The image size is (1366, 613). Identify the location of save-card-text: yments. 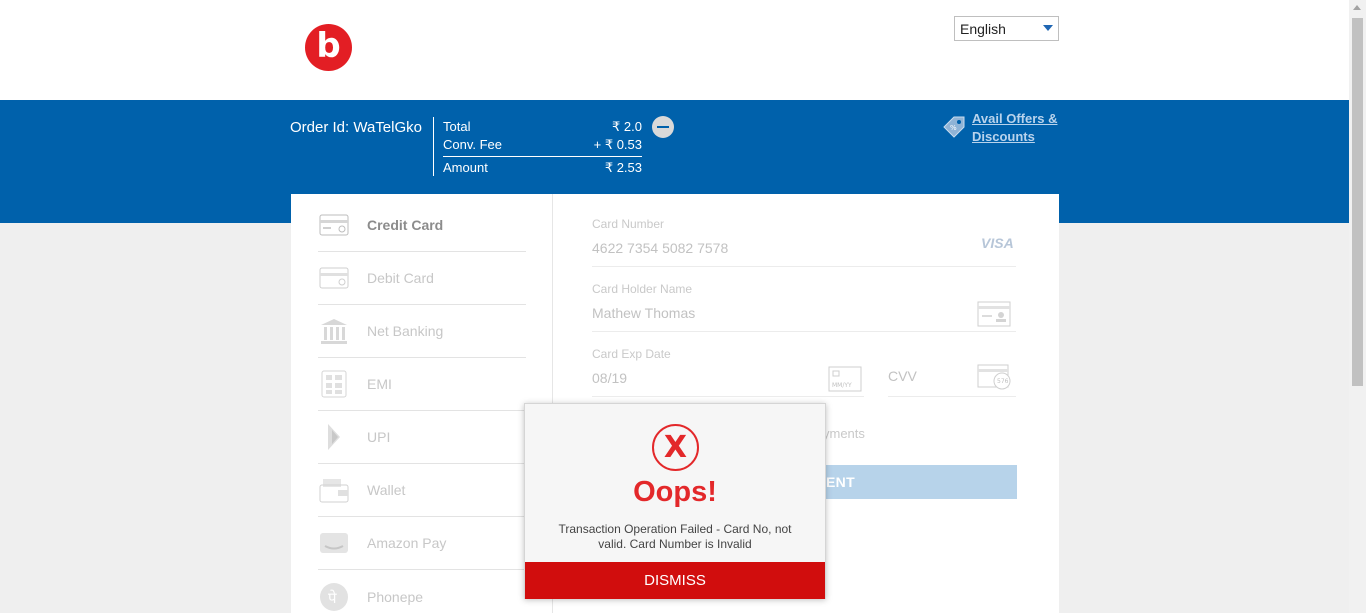
(844, 433).